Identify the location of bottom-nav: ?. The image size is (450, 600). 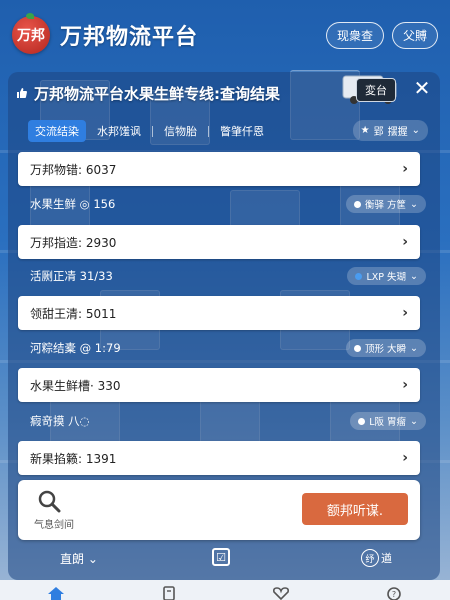
(225, 590).